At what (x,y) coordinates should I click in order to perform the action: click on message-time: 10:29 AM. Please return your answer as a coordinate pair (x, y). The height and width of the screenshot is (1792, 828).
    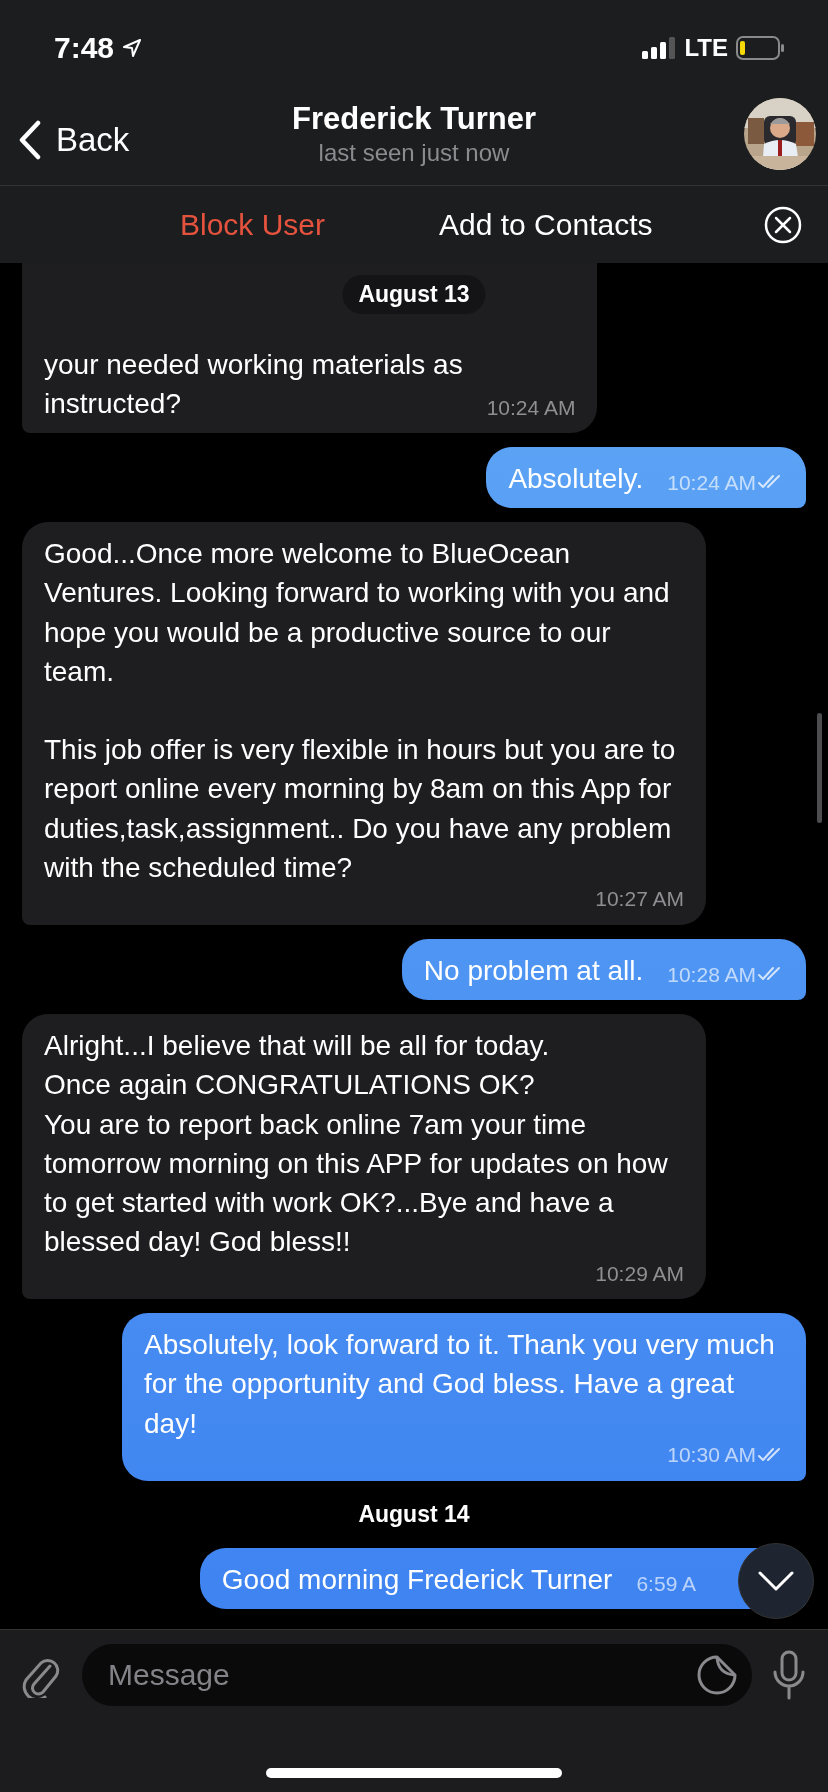
    Looking at the image, I should click on (639, 1273).